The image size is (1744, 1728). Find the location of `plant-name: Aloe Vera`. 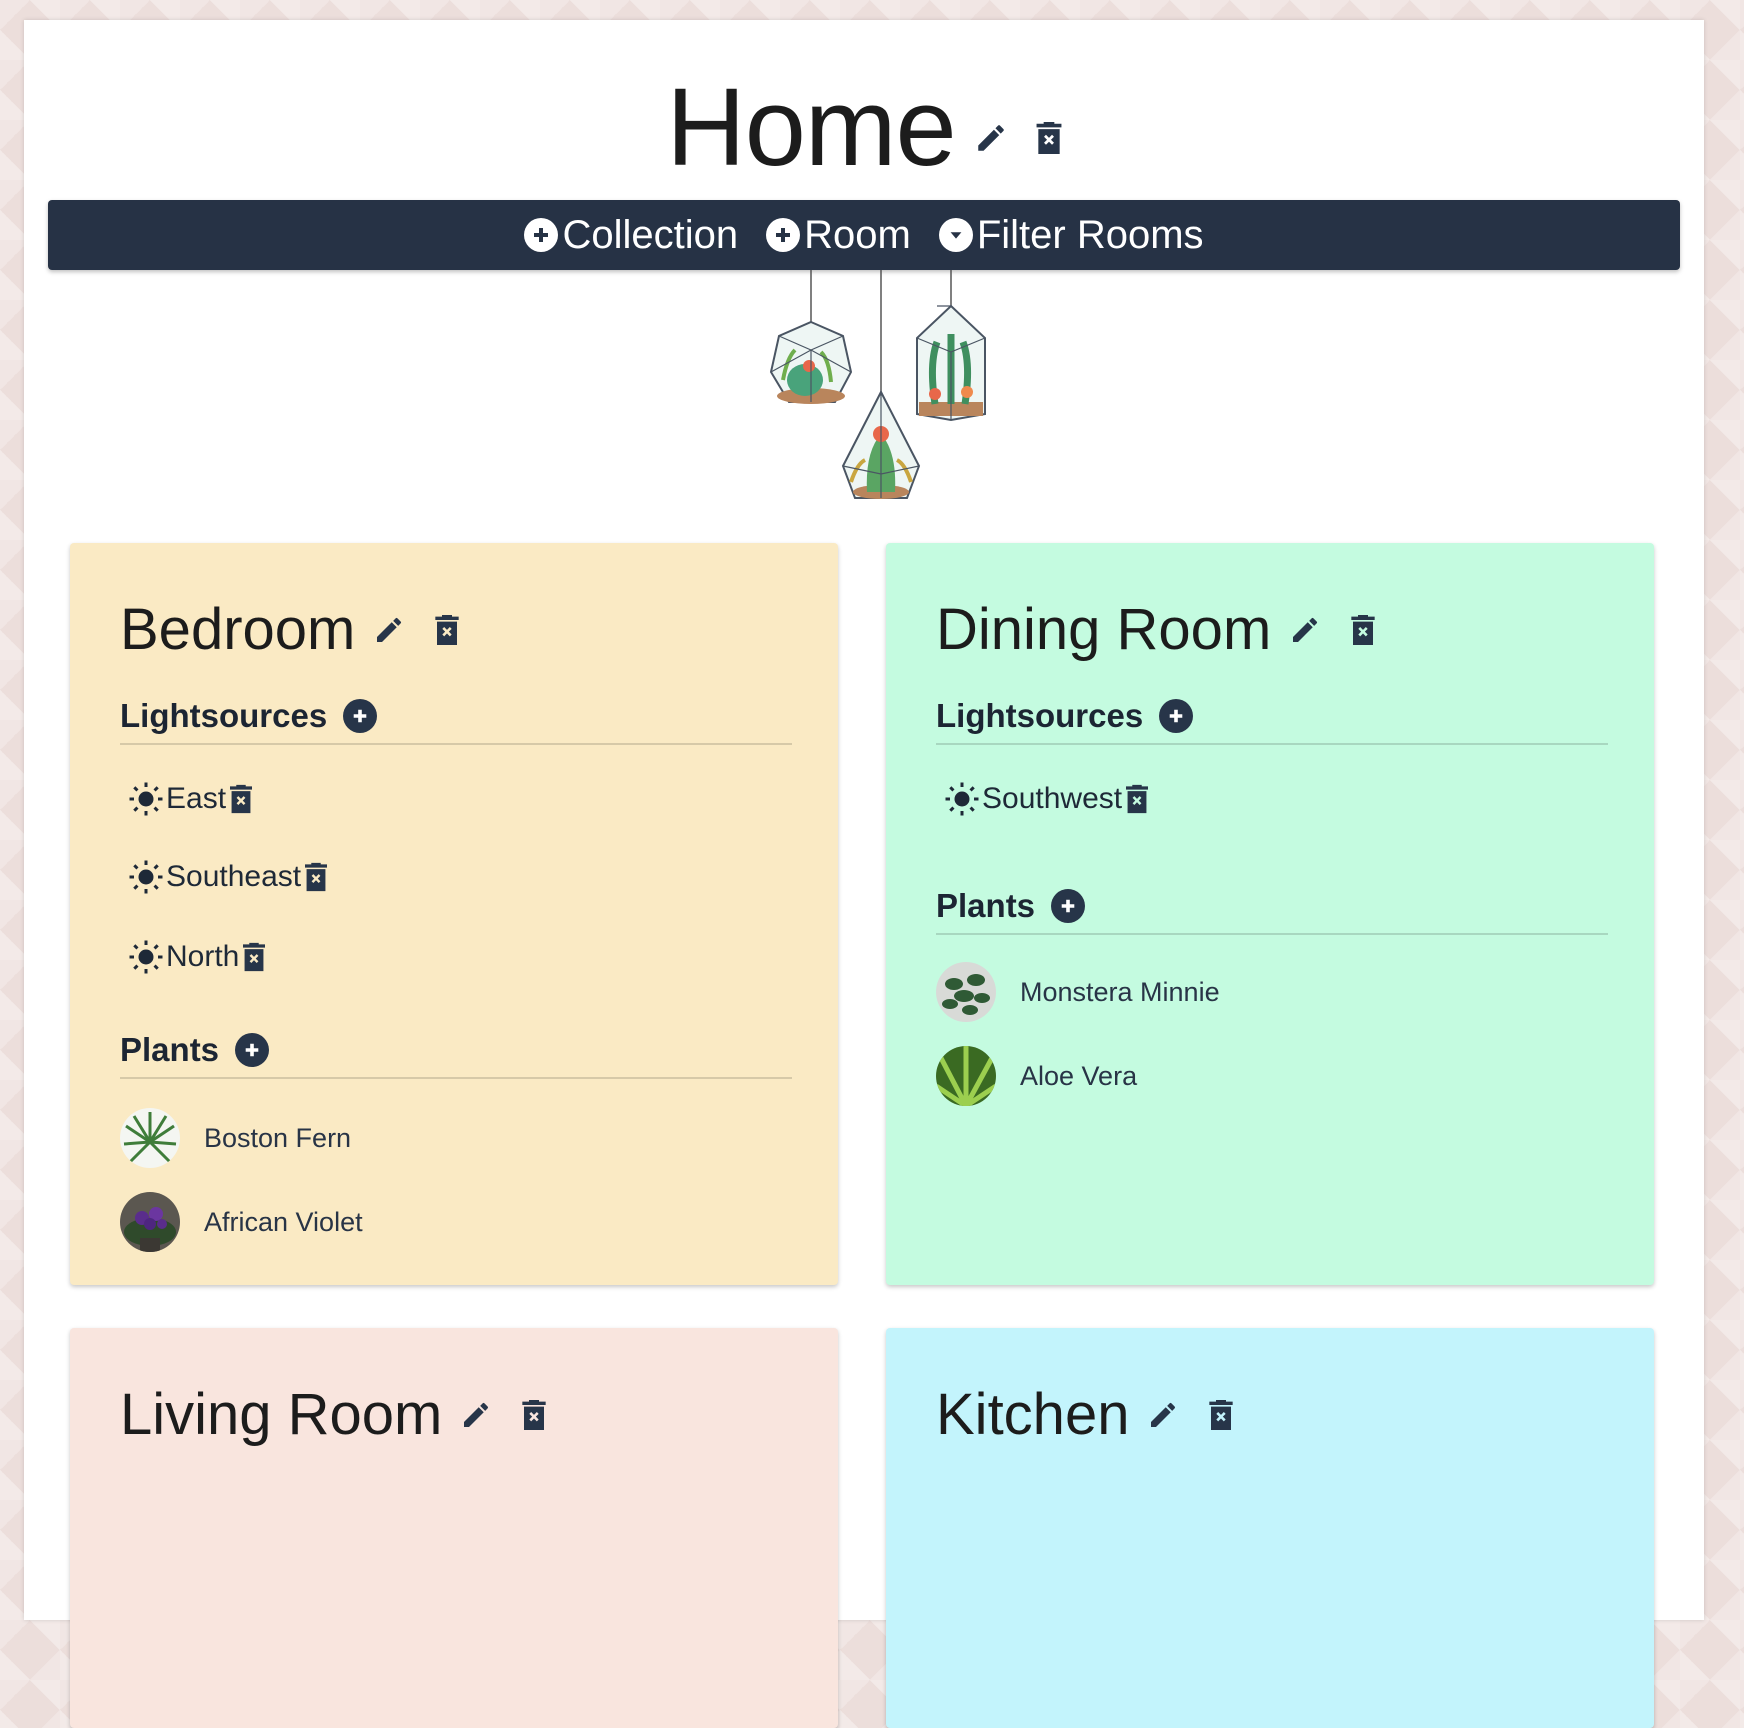

plant-name: Aloe Vera is located at coordinates (1079, 1075).